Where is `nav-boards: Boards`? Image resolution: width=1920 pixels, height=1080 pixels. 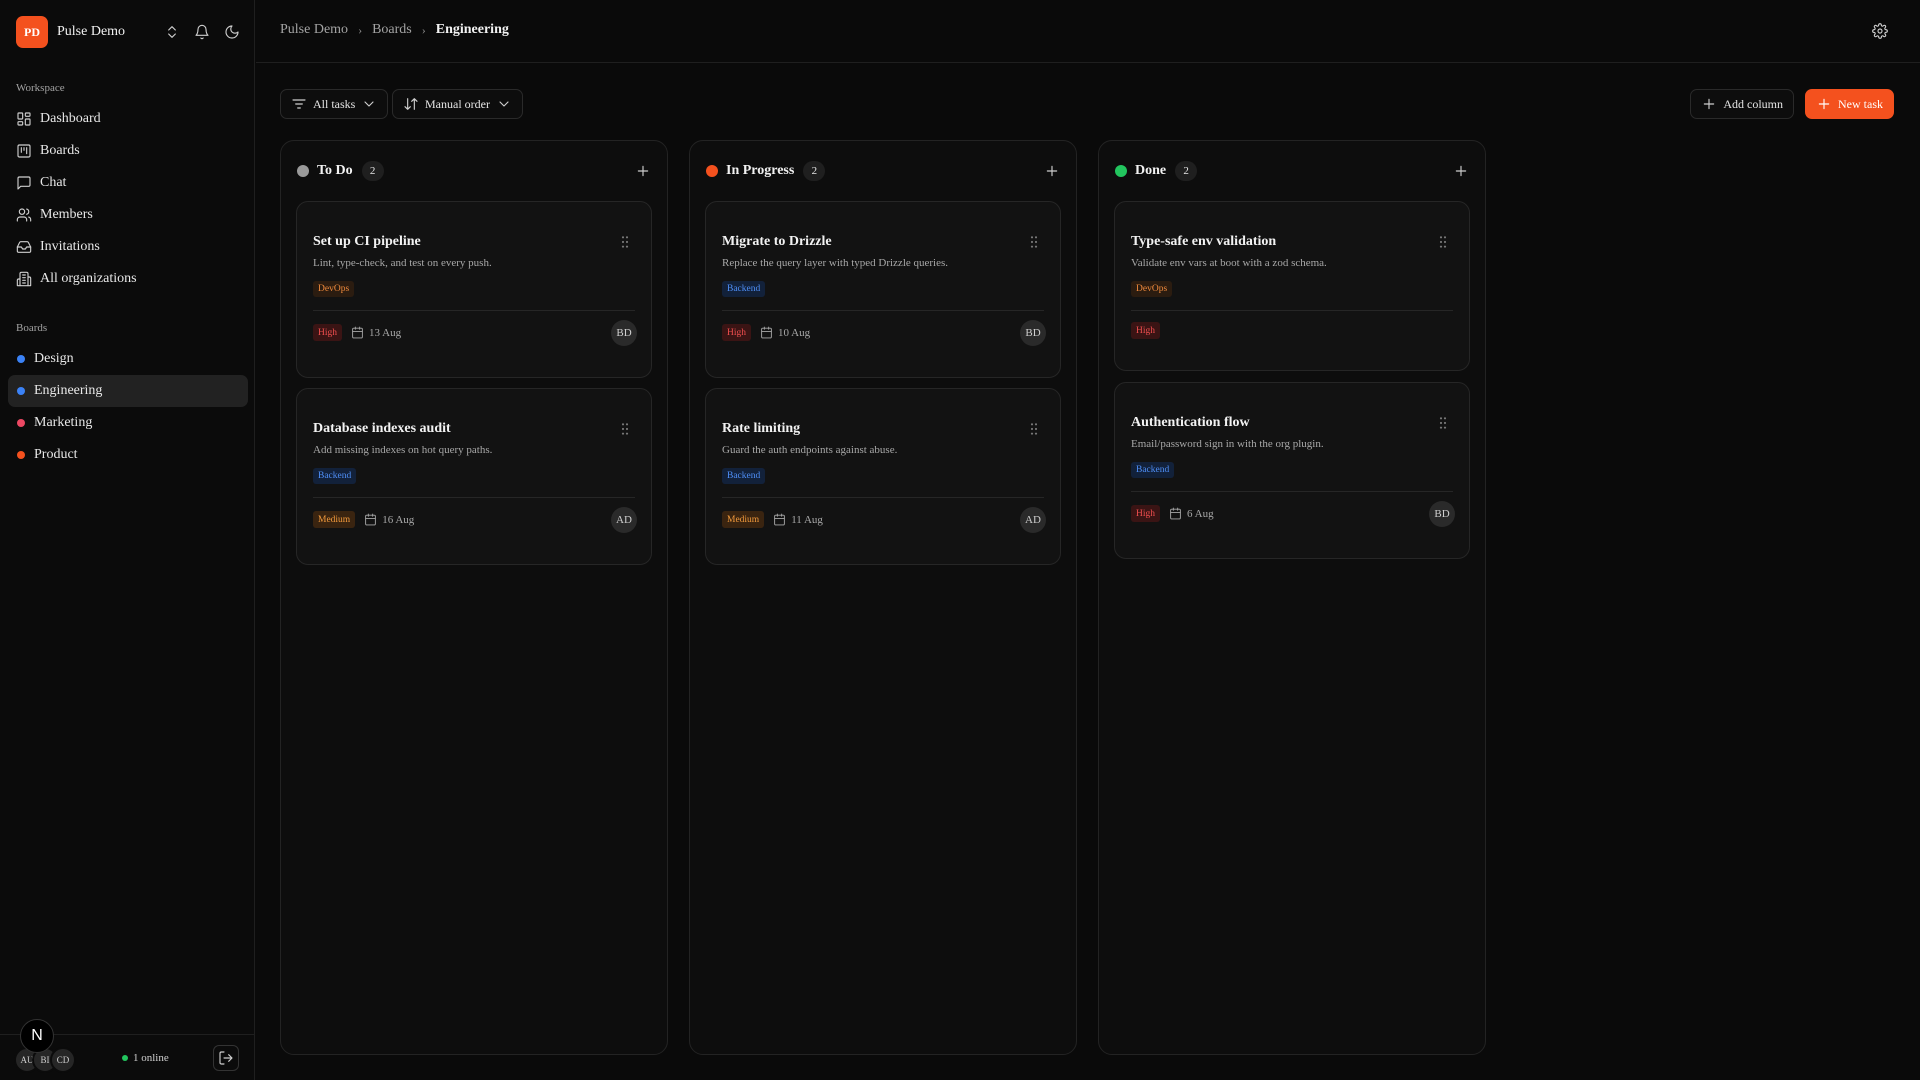 nav-boards: Boards is located at coordinates (128, 151).